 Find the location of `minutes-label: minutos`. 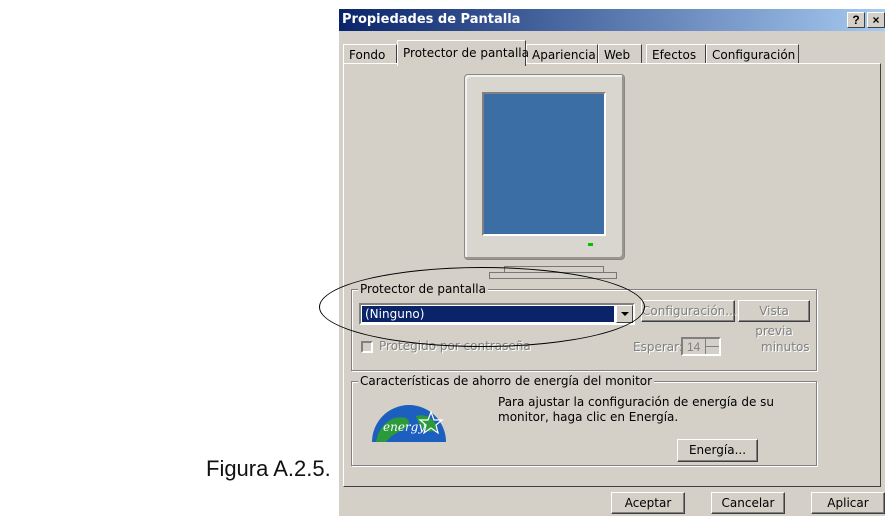

minutes-label: minutos is located at coordinates (785, 347).